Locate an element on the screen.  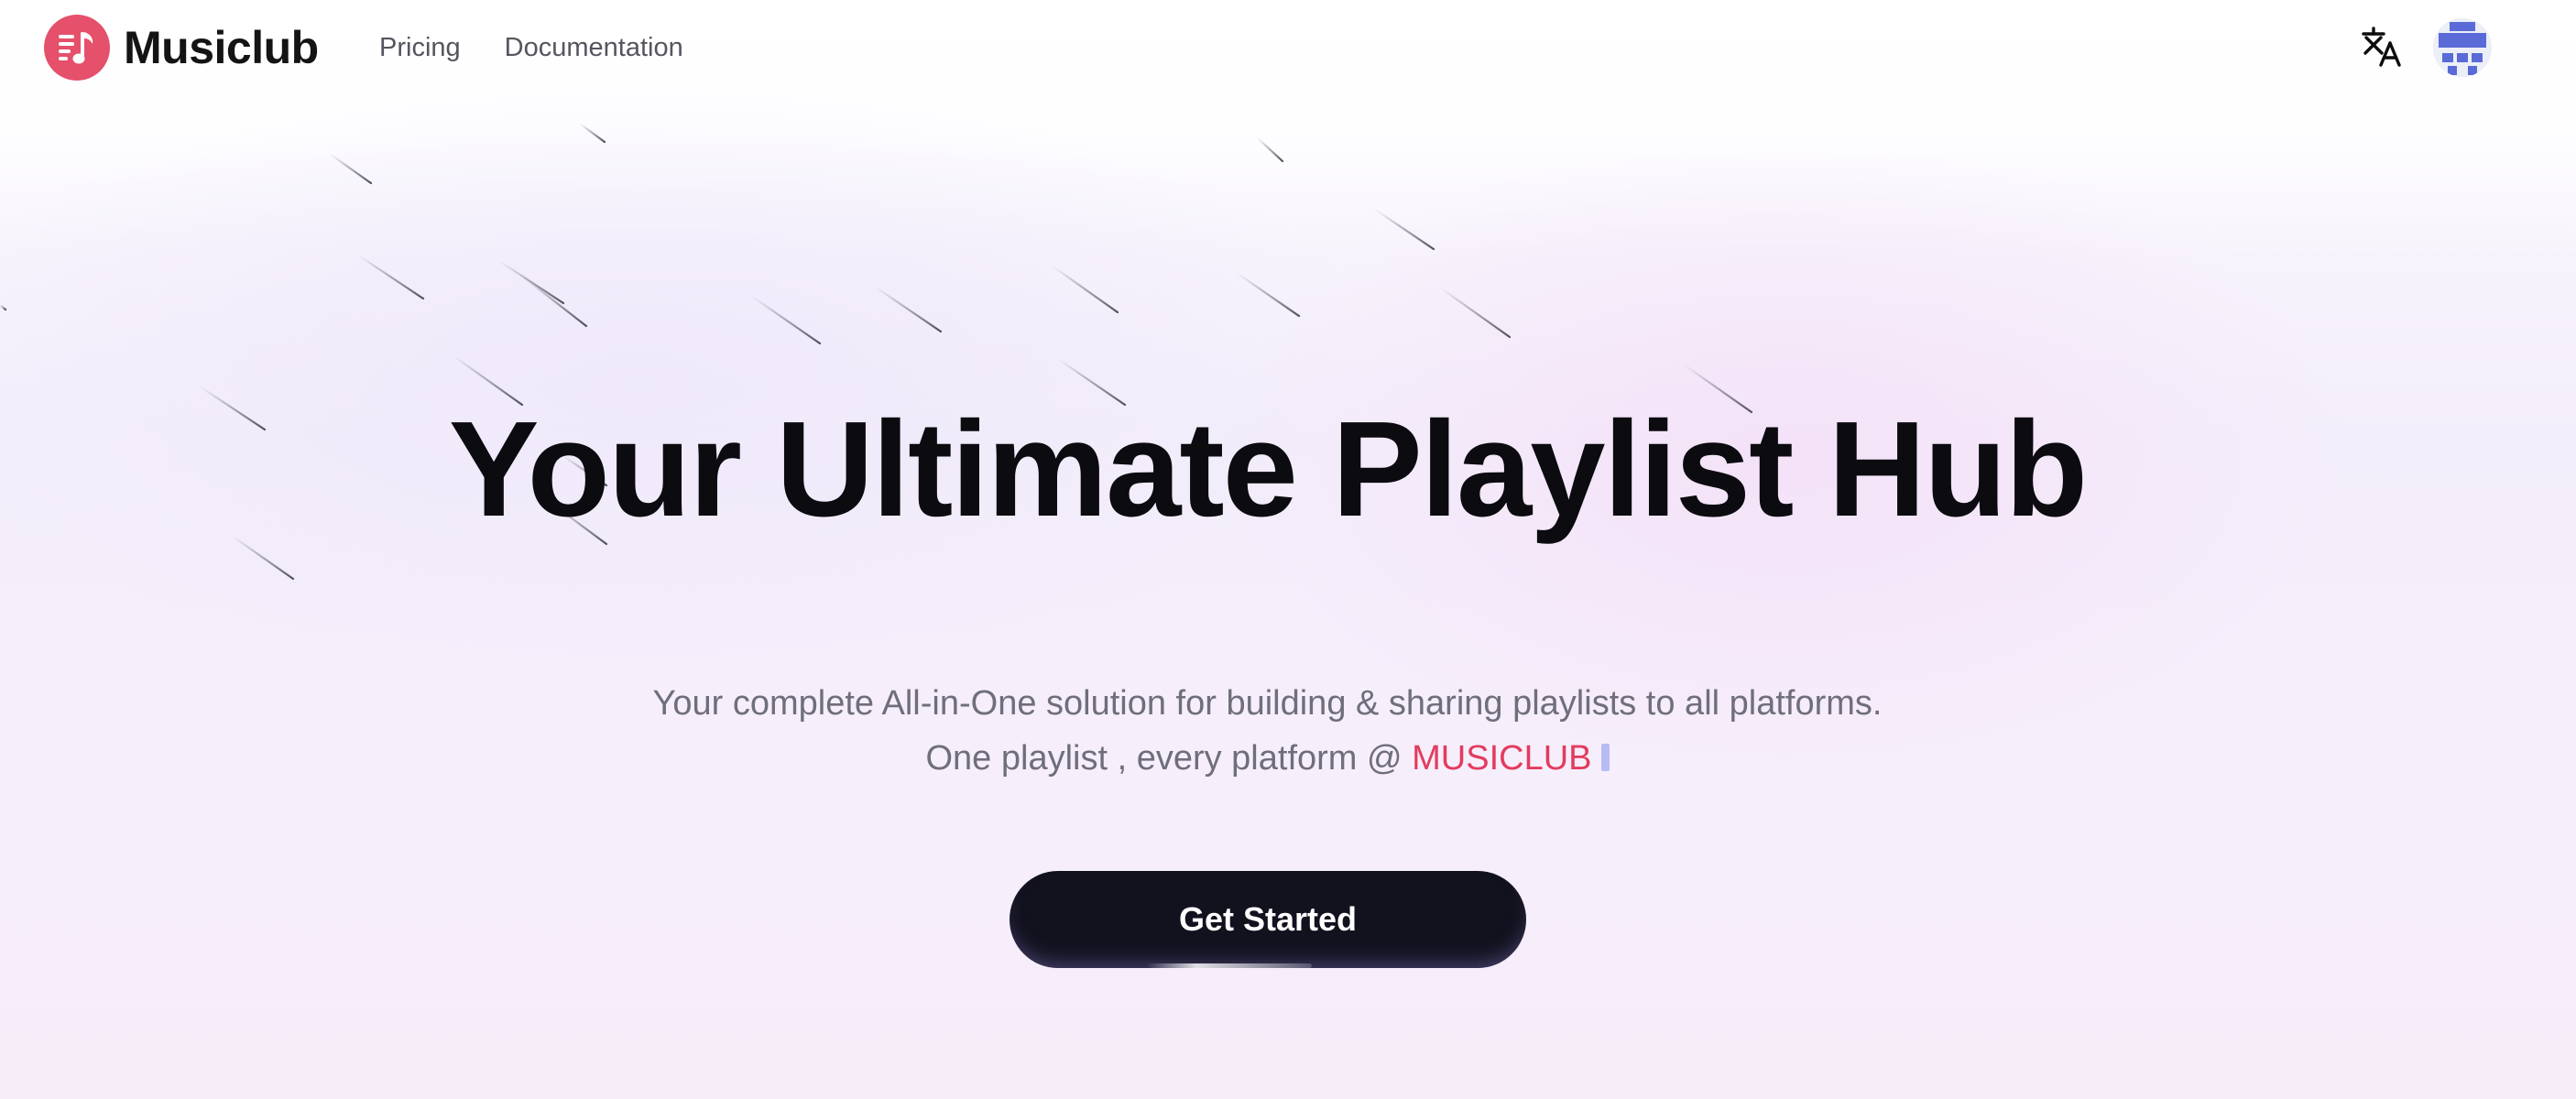
get-started-label: Get Started is located at coordinates (1268, 919).